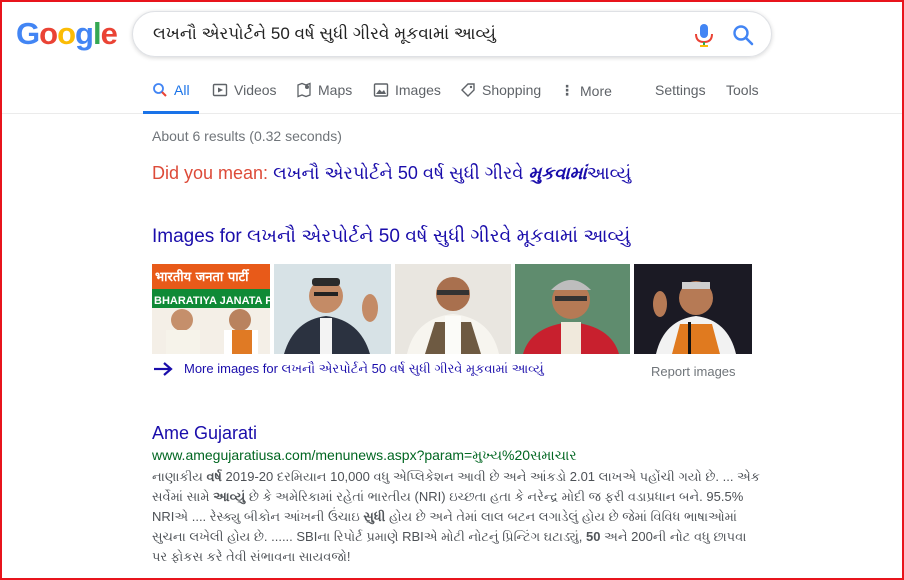 The height and width of the screenshot is (580, 904). What do you see at coordinates (220, 90) in the screenshot?
I see `video-icon` at bounding box center [220, 90].